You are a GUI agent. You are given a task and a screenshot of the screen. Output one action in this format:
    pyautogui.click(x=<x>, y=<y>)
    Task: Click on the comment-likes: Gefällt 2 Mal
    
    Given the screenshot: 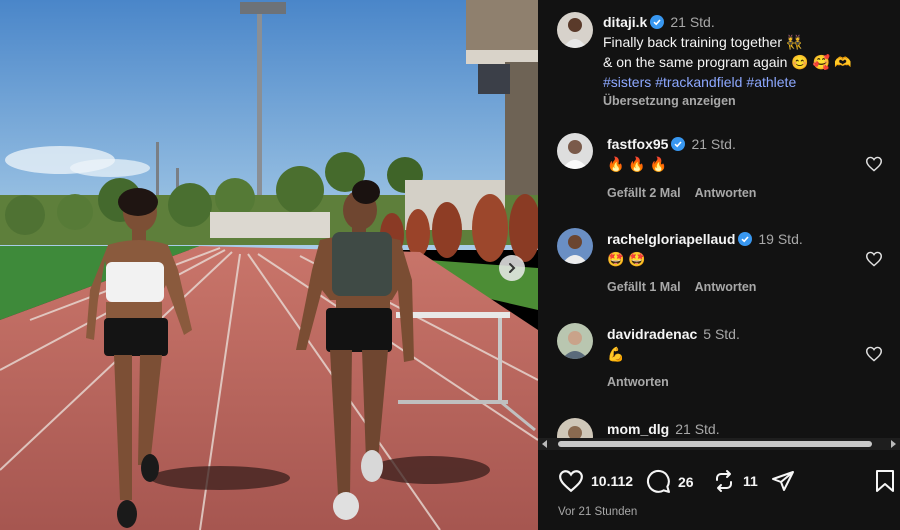 What is the action you would take?
    pyautogui.click(x=644, y=193)
    